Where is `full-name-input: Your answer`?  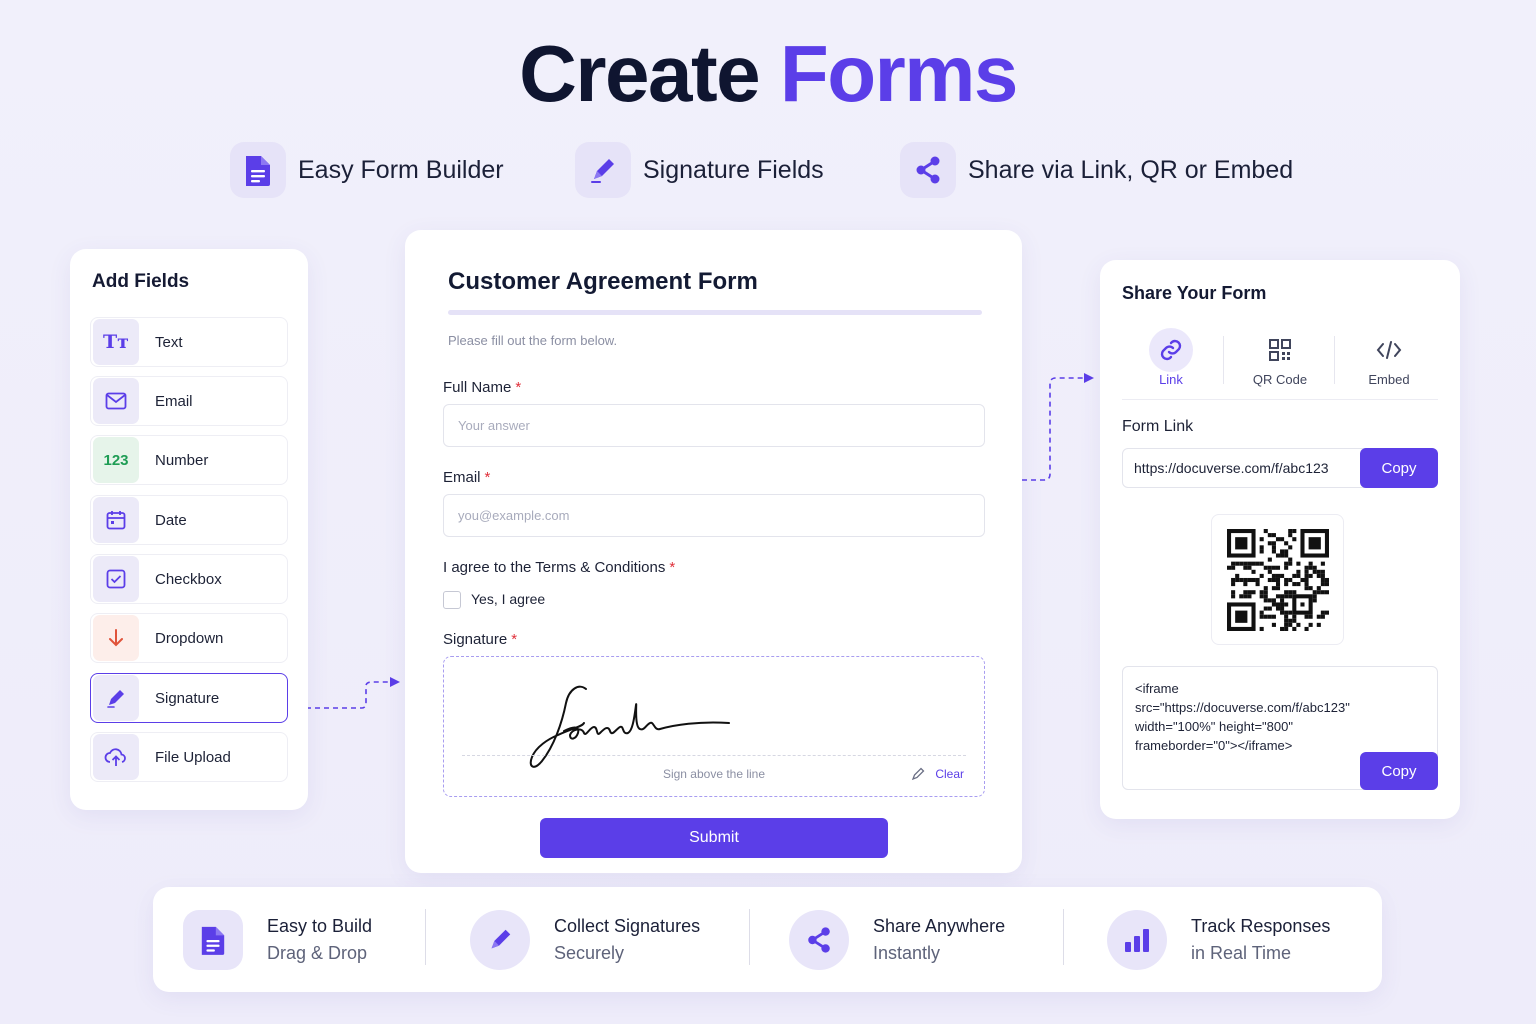
full-name-input: Your answer is located at coordinates (714, 425).